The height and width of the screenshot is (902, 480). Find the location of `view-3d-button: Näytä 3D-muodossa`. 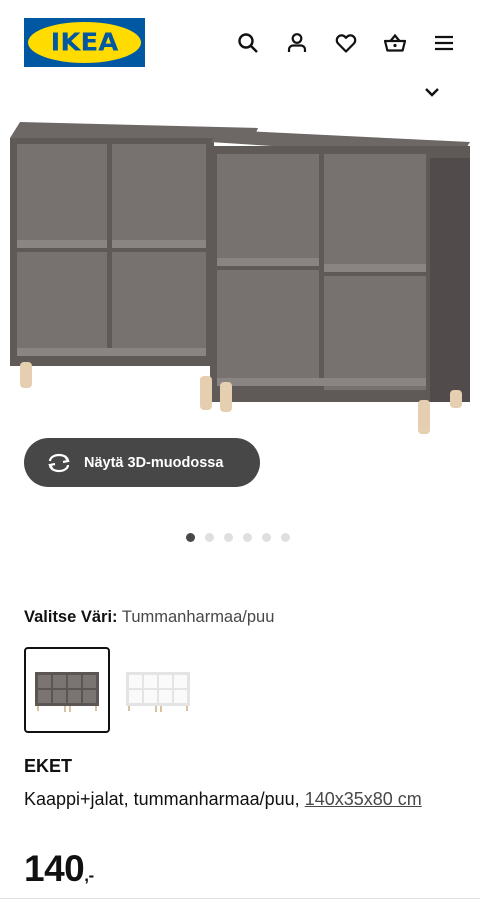

view-3d-button: Näytä 3D-muodossa is located at coordinates (142, 462).